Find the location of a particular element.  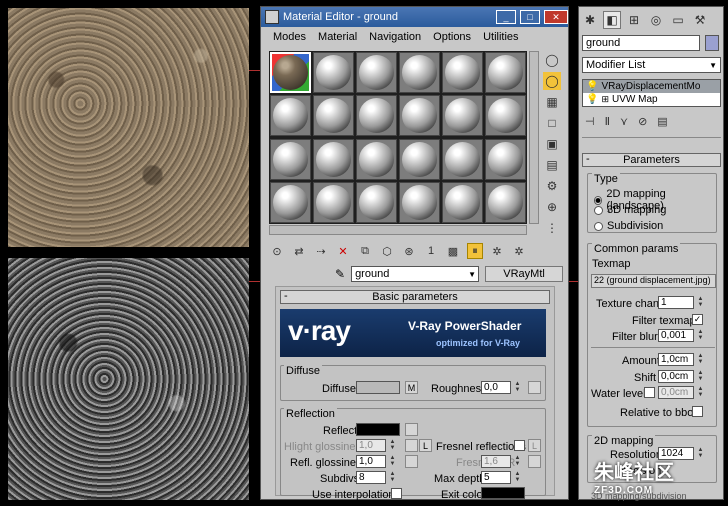

menu-utilities: Utilities is located at coordinates (500, 37).